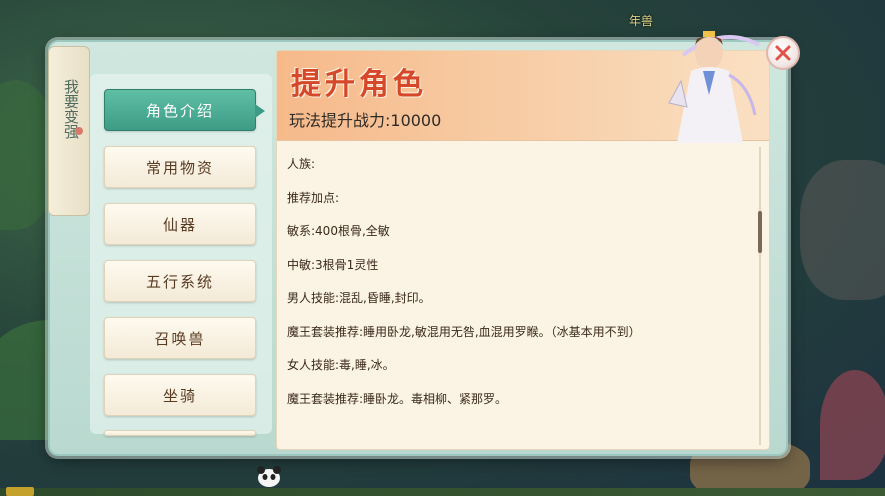 This screenshot has width=885, height=496. What do you see at coordinates (842, 230) in the screenshot?
I see `background-rock` at bounding box center [842, 230].